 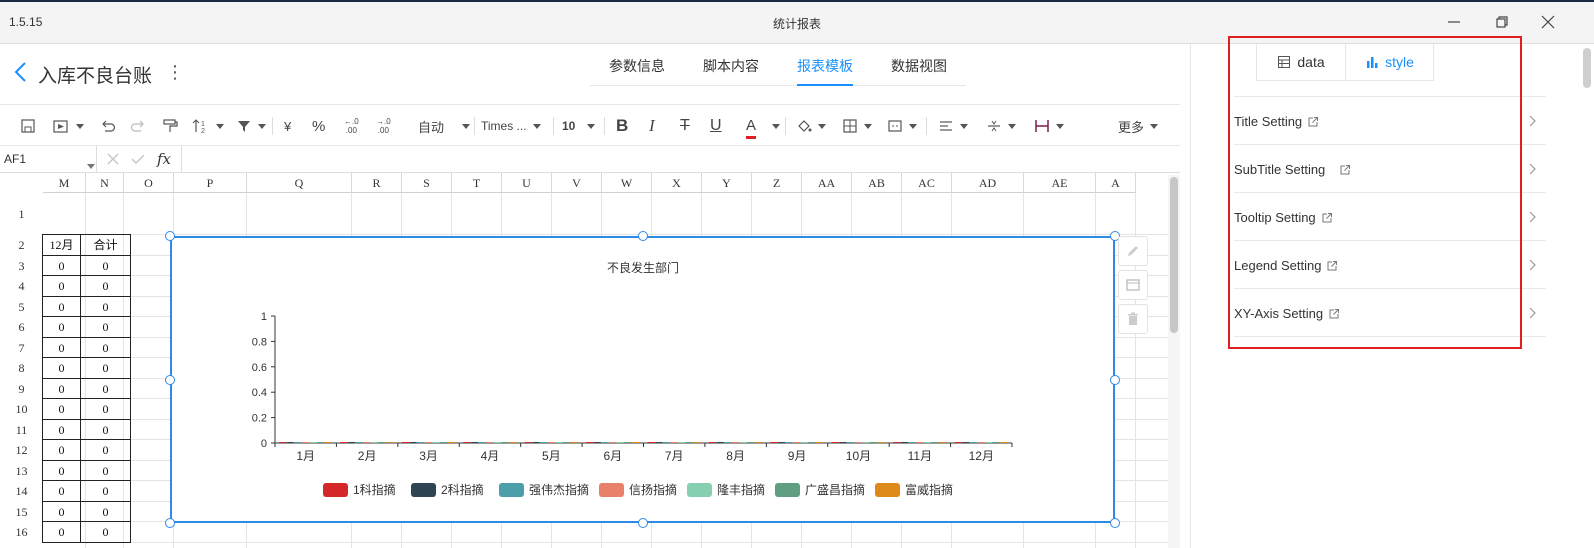 I want to click on font-size-select: 10, so click(x=579, y=126).